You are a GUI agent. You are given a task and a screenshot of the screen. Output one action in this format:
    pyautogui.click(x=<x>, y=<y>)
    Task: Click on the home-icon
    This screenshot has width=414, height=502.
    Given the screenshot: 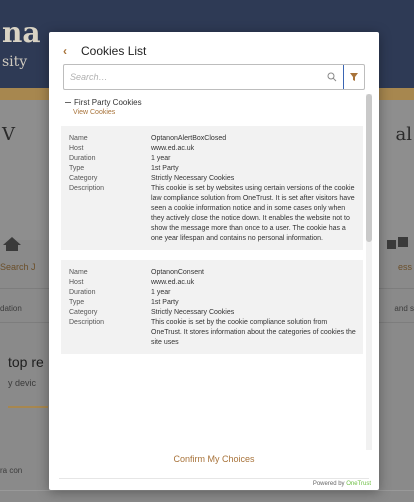 What is the action you would take?
    pyautogui.click(x=12, y=244)
    